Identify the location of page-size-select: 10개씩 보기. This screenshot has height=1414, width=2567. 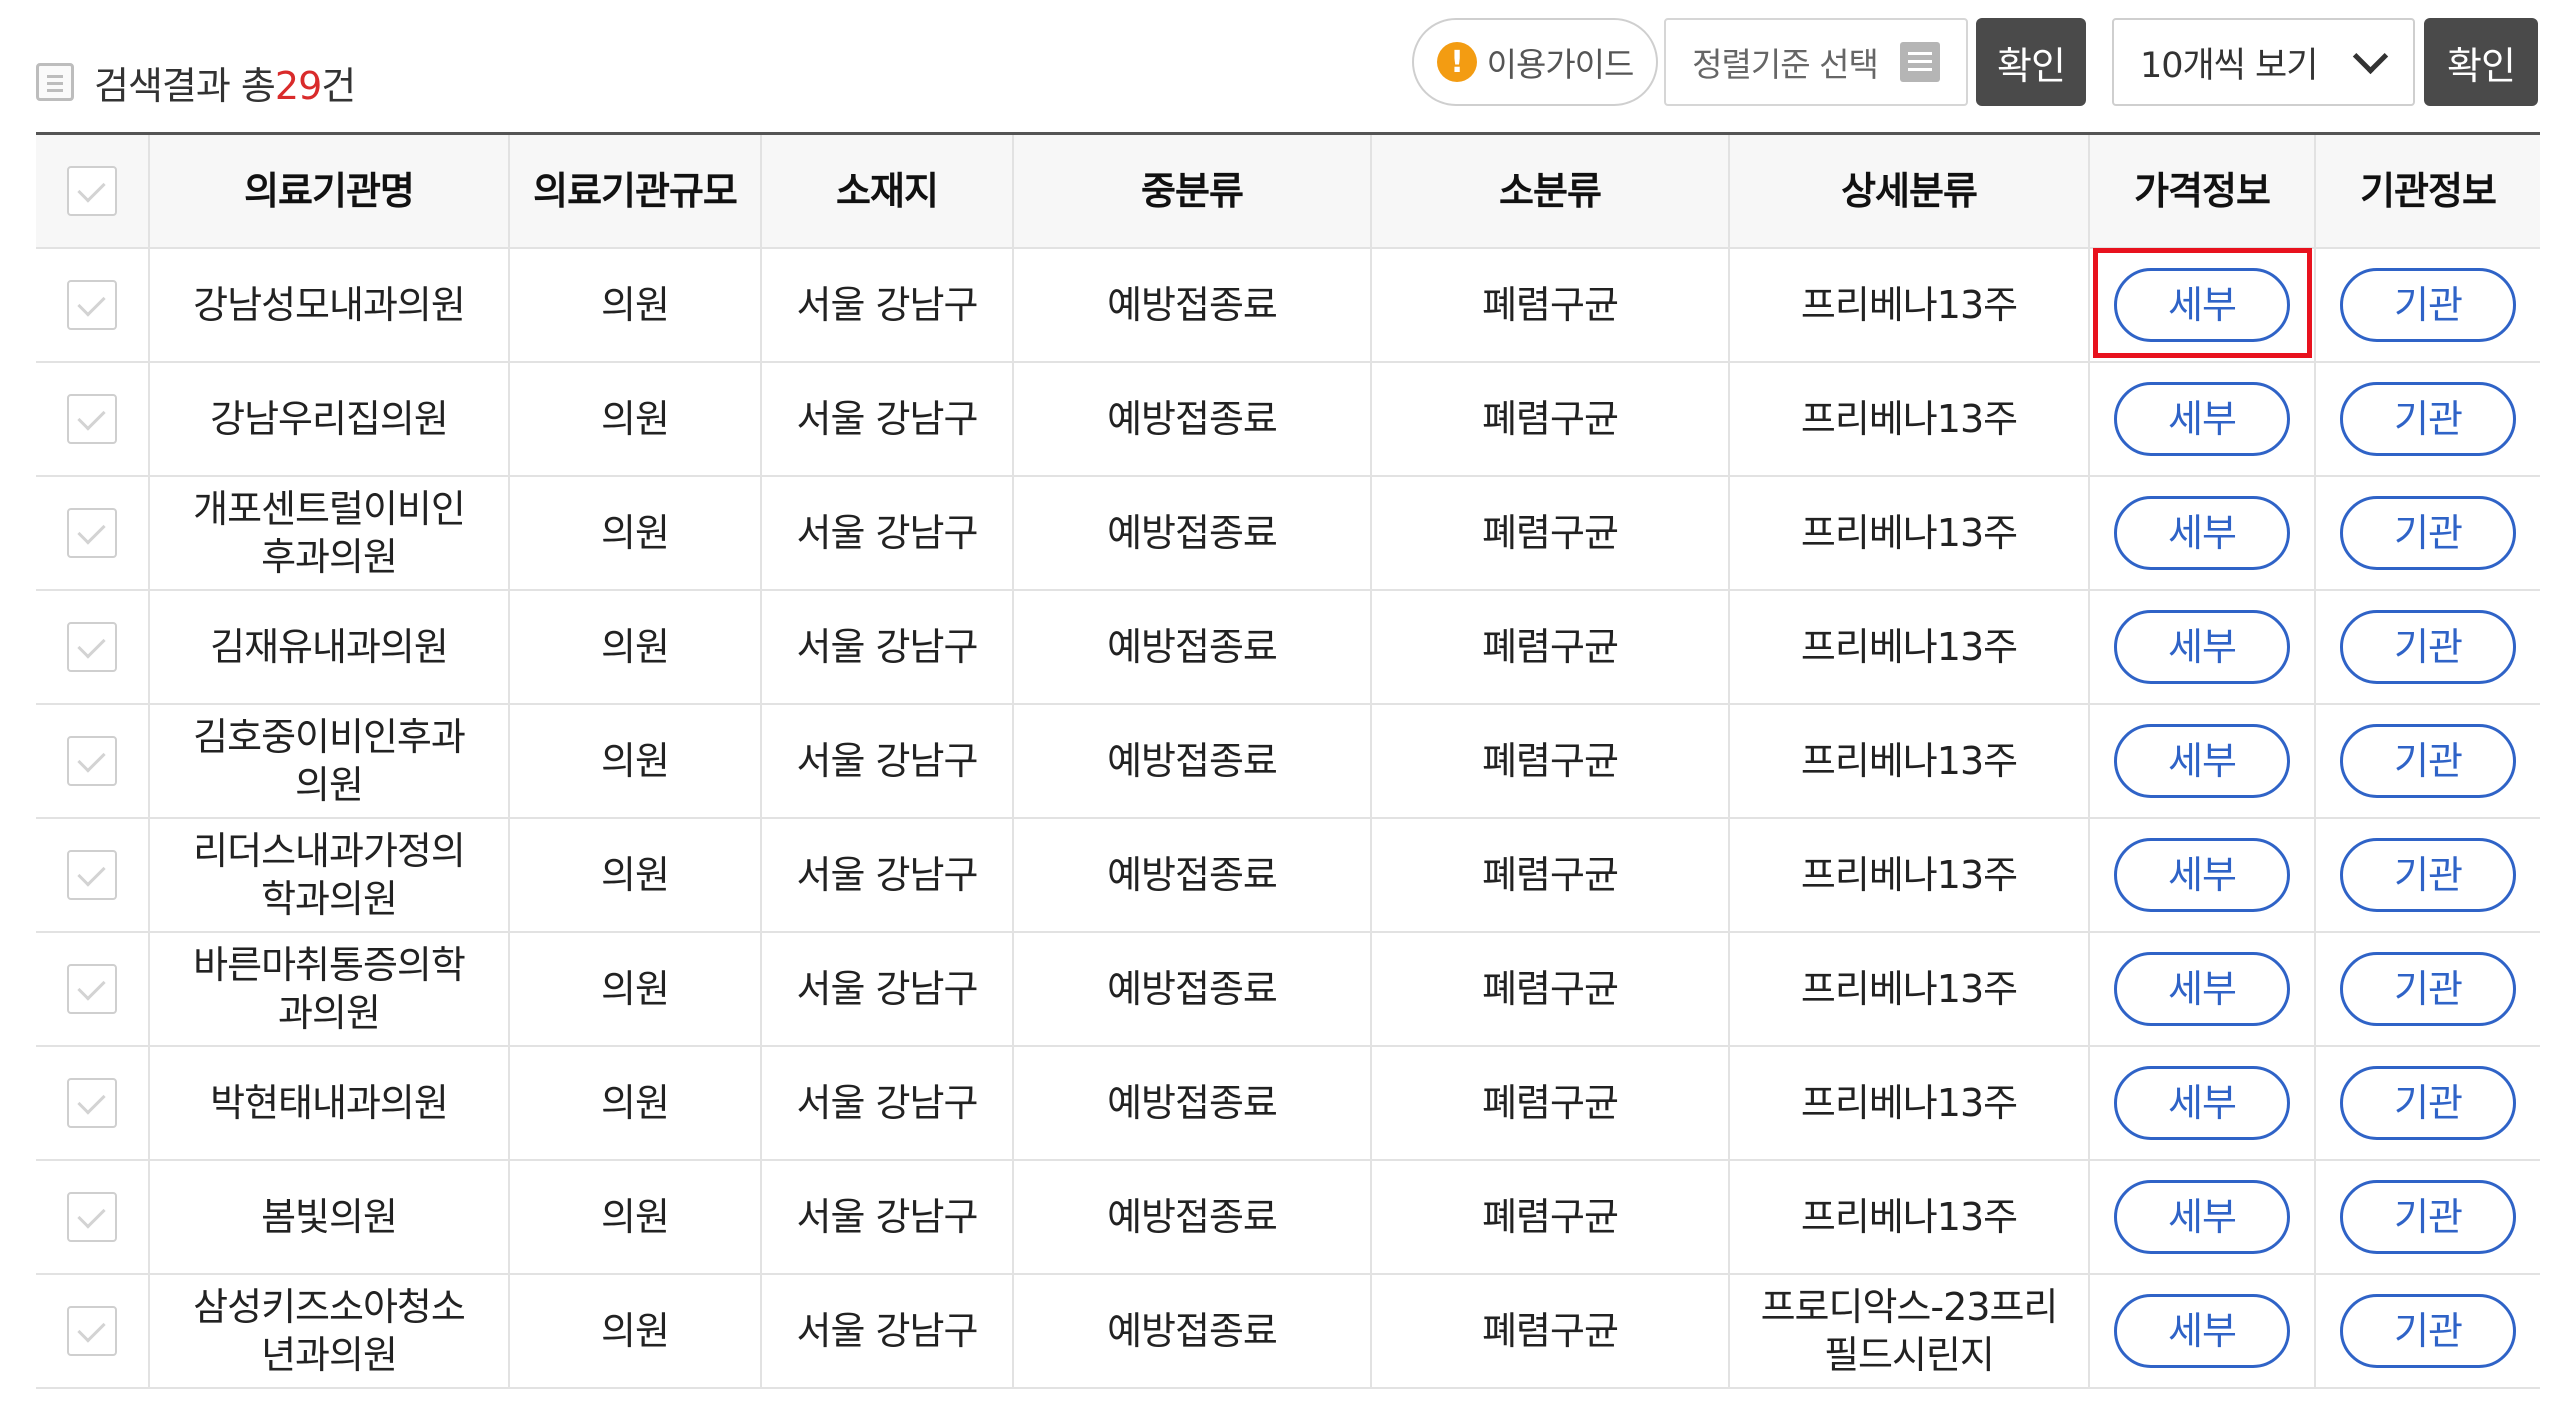
(2263, 62).